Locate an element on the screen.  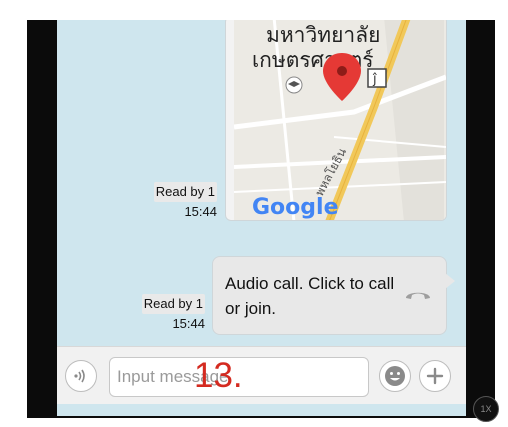
voice-button is located at coordinates (81, 376).